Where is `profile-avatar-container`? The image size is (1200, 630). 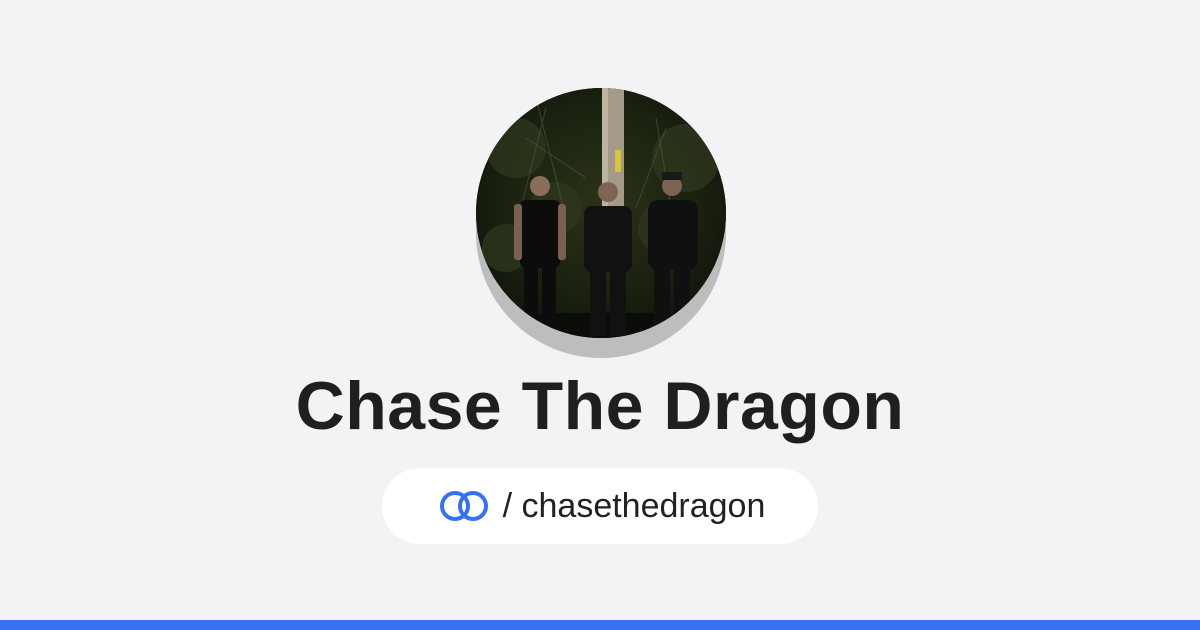 profile-avatar-container is located at coordinates (601, 223).